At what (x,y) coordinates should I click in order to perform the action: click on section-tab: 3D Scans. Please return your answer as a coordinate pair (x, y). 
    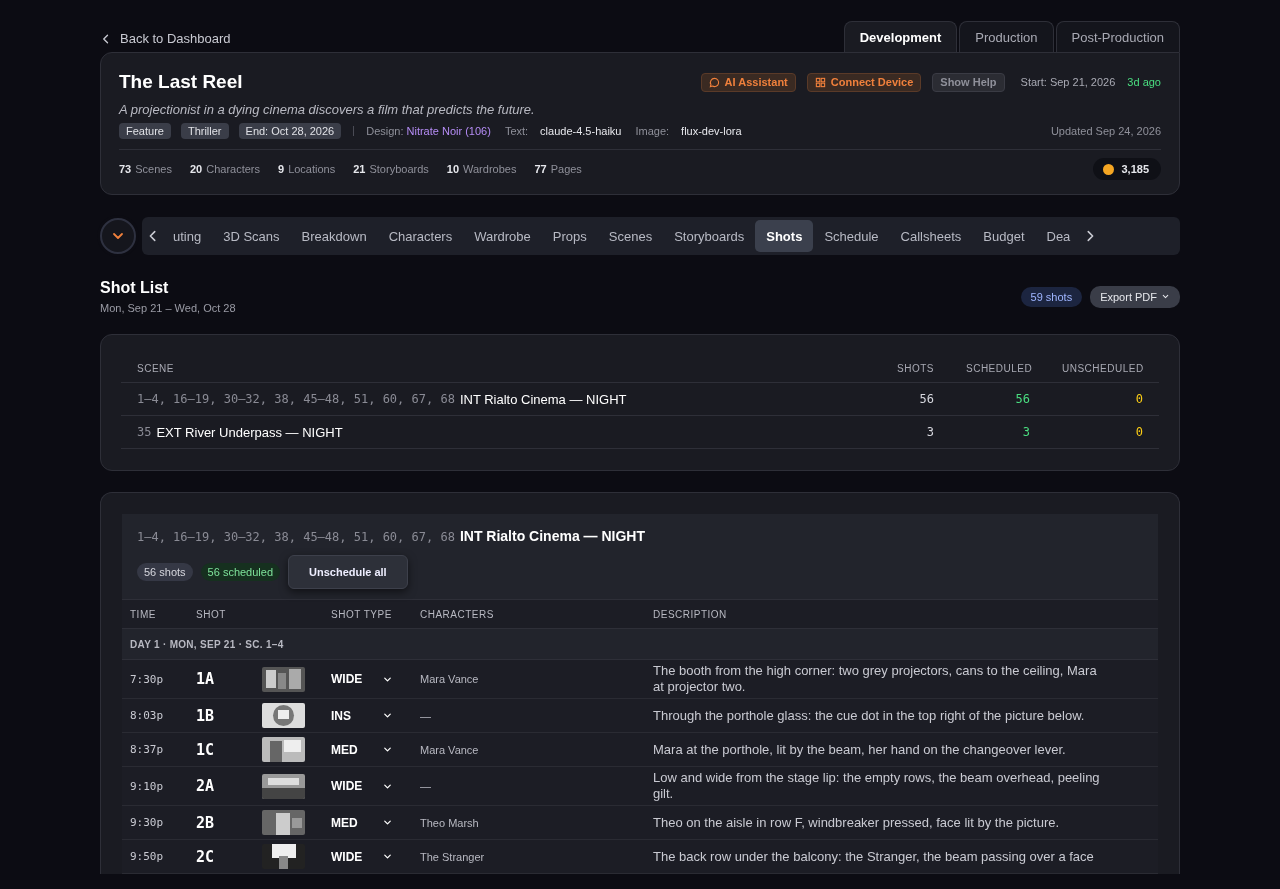
    Looking at the image, I should click on (251, 236).